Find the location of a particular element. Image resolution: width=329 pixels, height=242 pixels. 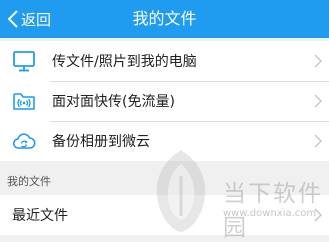

cloud-sync-icon is located at coordinates (24, 141).